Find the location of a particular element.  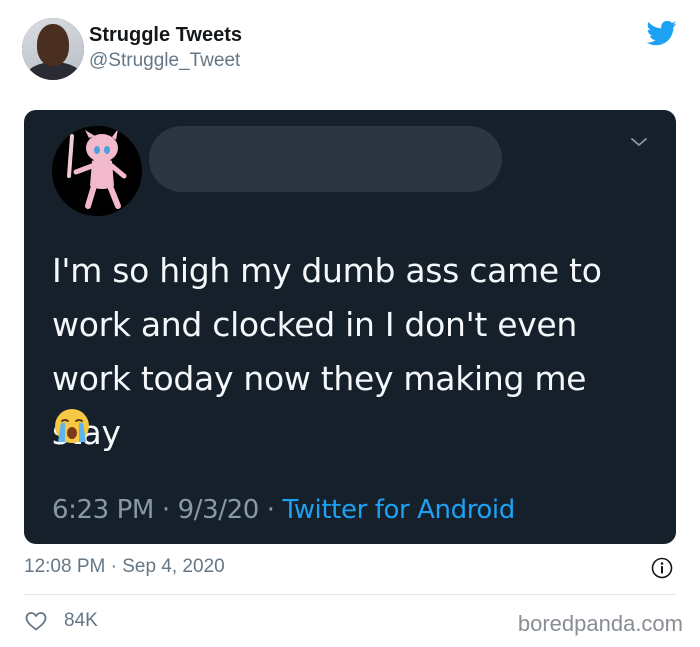

redacted-username is located at coordinates (325, 159).